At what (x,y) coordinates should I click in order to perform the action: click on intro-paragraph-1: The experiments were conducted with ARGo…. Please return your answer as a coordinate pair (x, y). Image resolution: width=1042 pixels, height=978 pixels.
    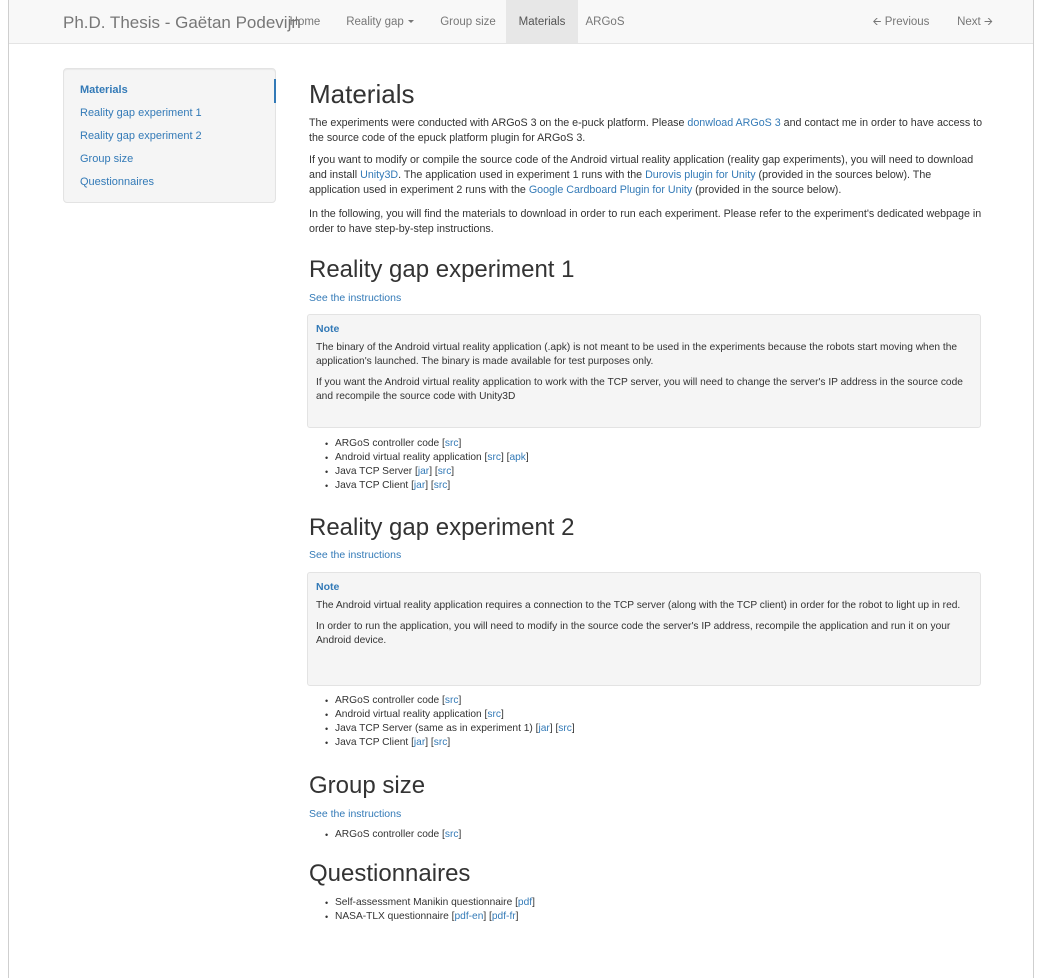
    Looking at the image, I should click on (647, 131).